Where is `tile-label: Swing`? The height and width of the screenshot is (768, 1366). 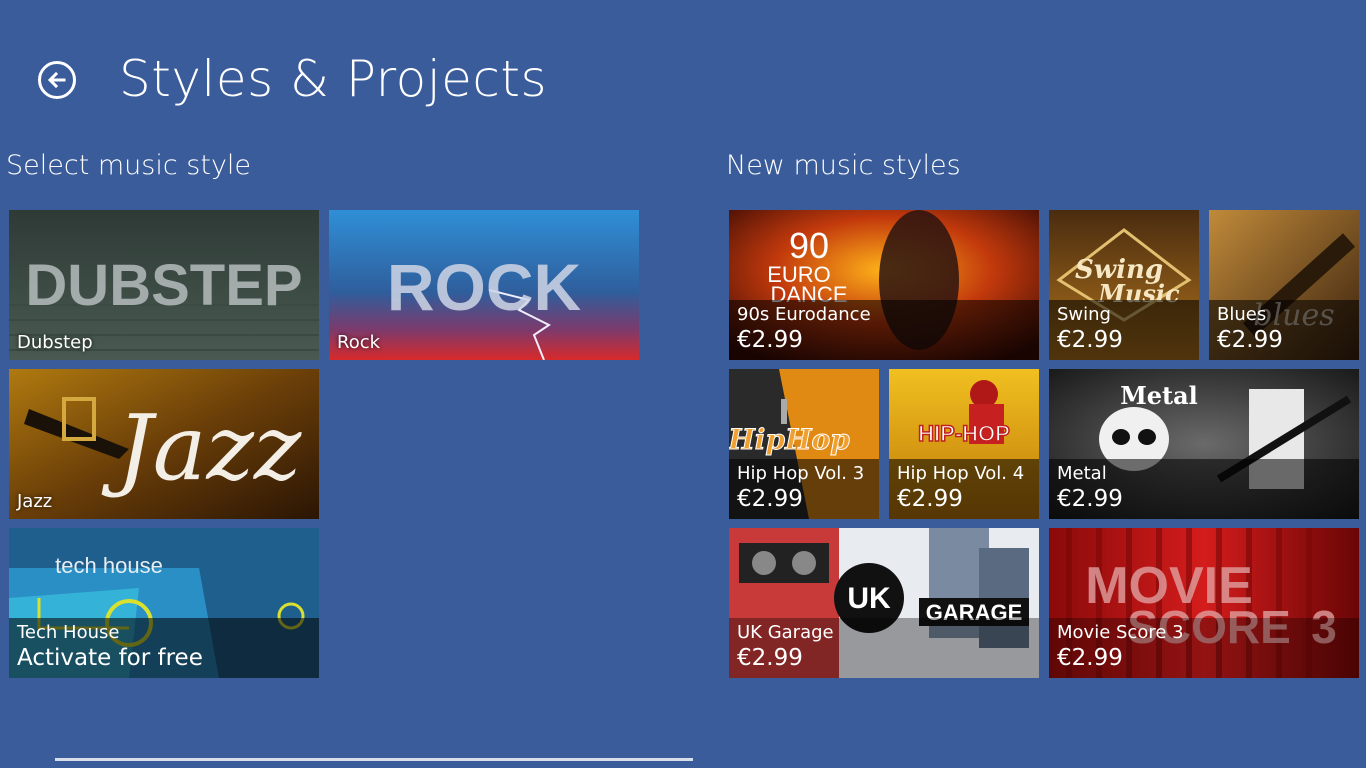 tile-label: Swing is located at coordinates (1084, 314).